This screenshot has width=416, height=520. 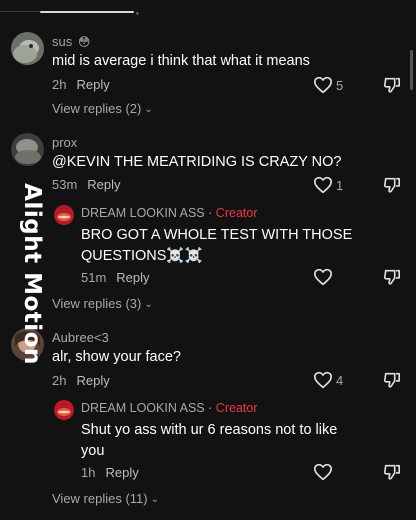 What do you see at coordinates (20, 11) in the screenshot?
I see `divider` at bounding box center [20, 11].